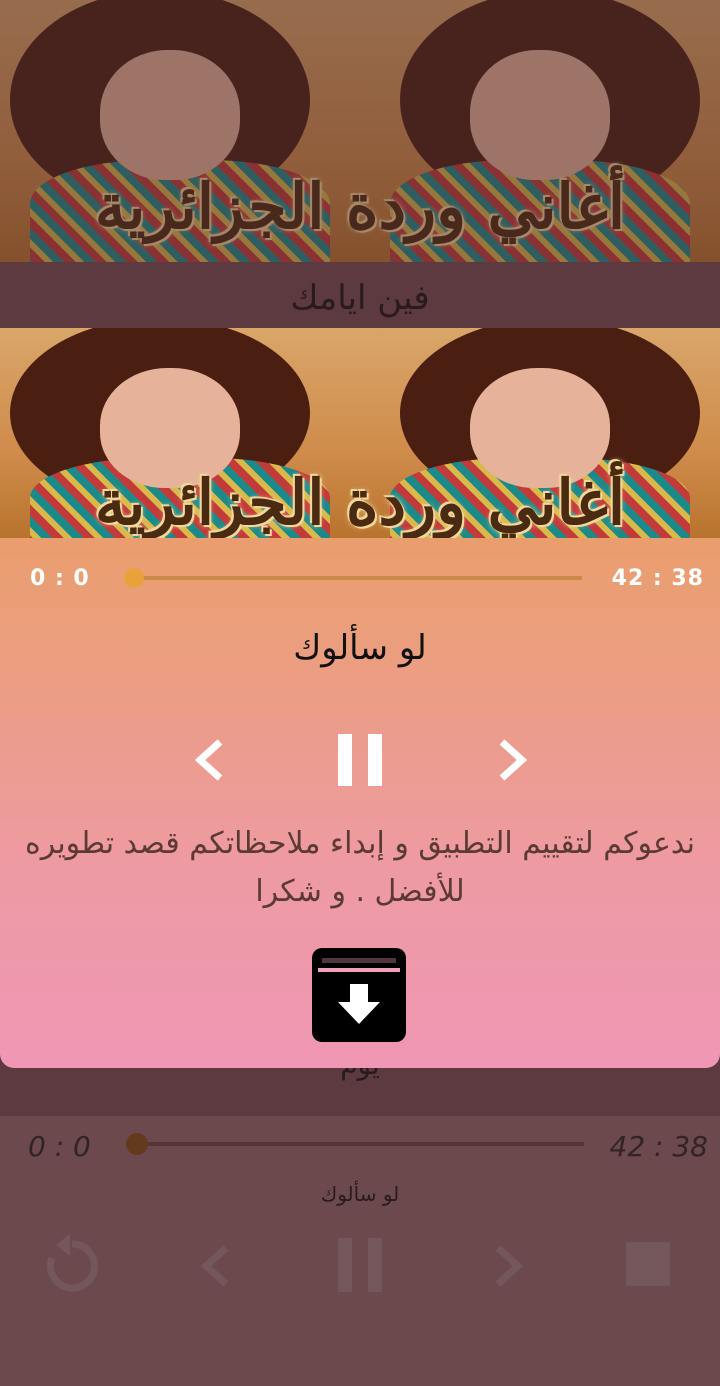 This screenshot has width=720, height=1386. I want to click on banner-title: أغاني وردة الجزائرية, so click(360, 502).